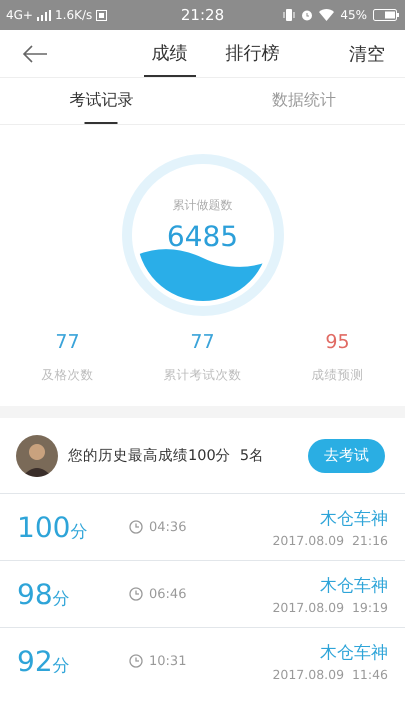 This screenshot has height=720, width=405. What do you see at coordinates (202, 236) in the screenshot?
I see `gauge-value: 6485` at bounding box center [202, 236].